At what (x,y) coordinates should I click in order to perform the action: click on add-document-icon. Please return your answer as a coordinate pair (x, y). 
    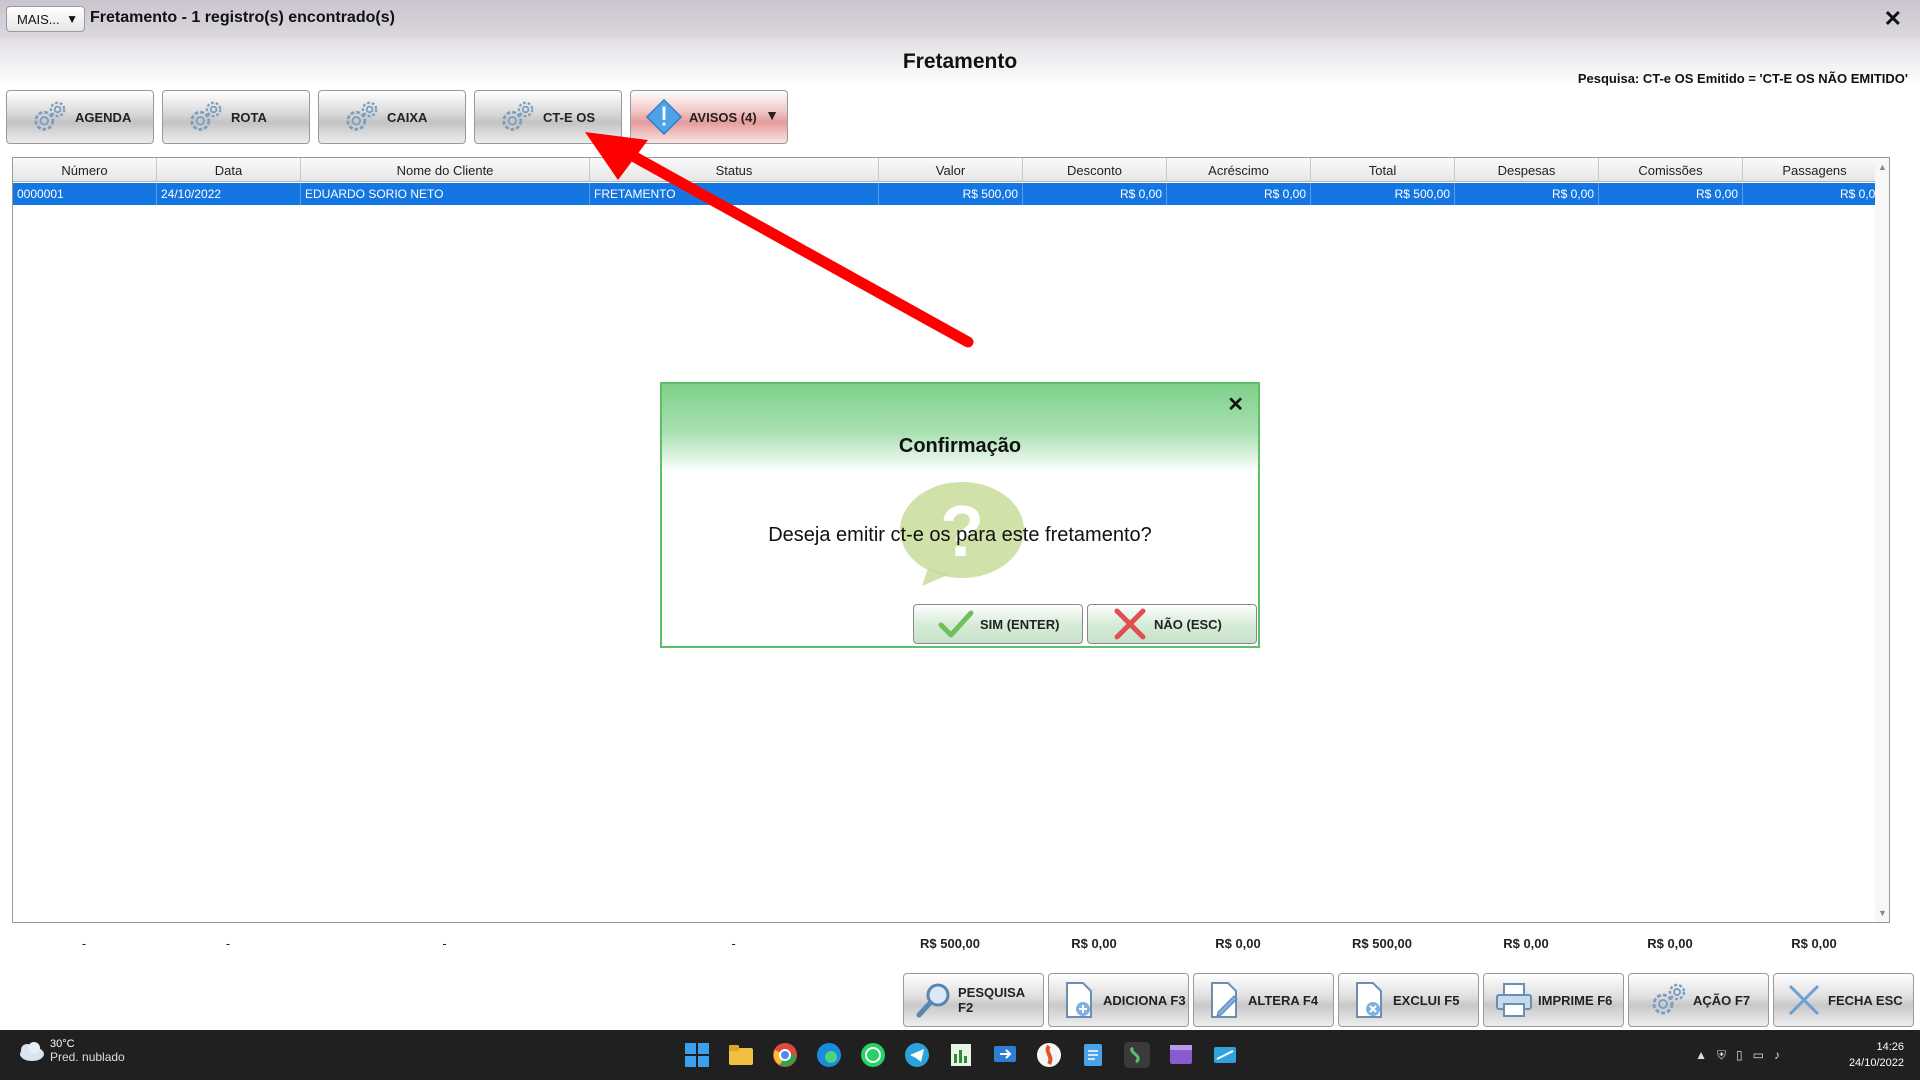
    Looking at the image, I should click on (1079, 1000).